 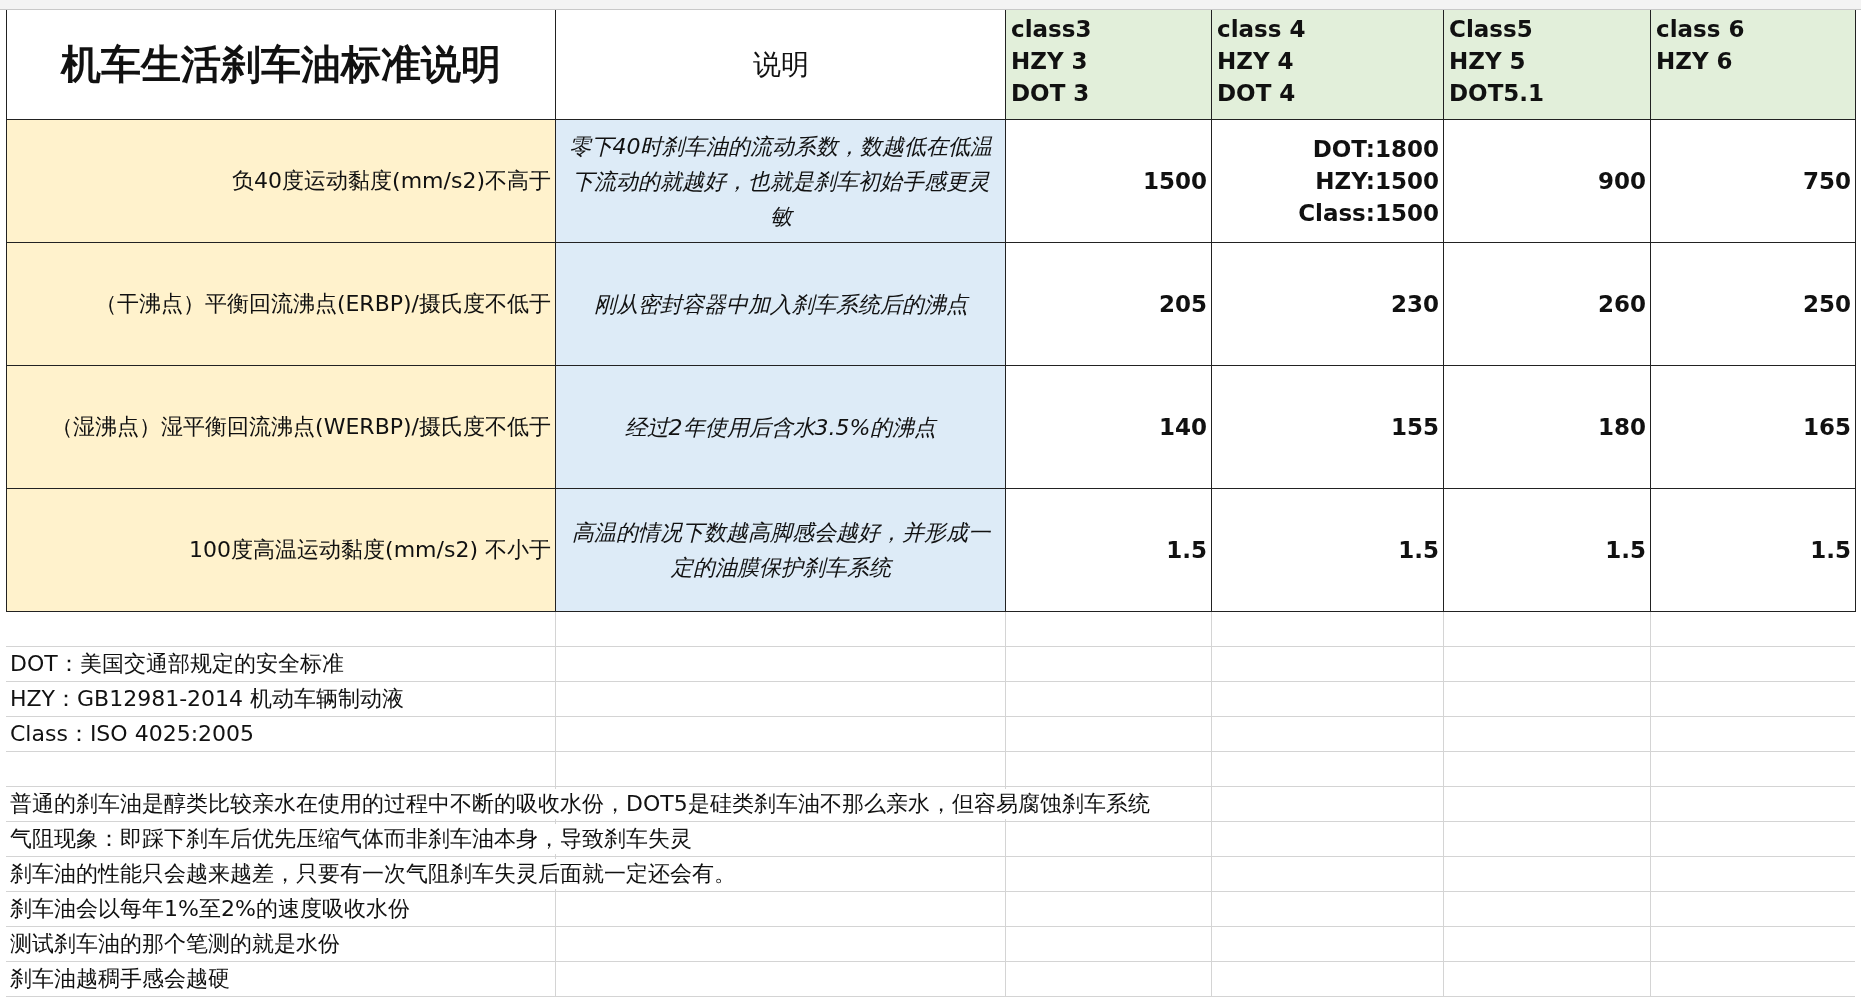 I want to click on value-cell: 900, so click(x=1547, y=181).